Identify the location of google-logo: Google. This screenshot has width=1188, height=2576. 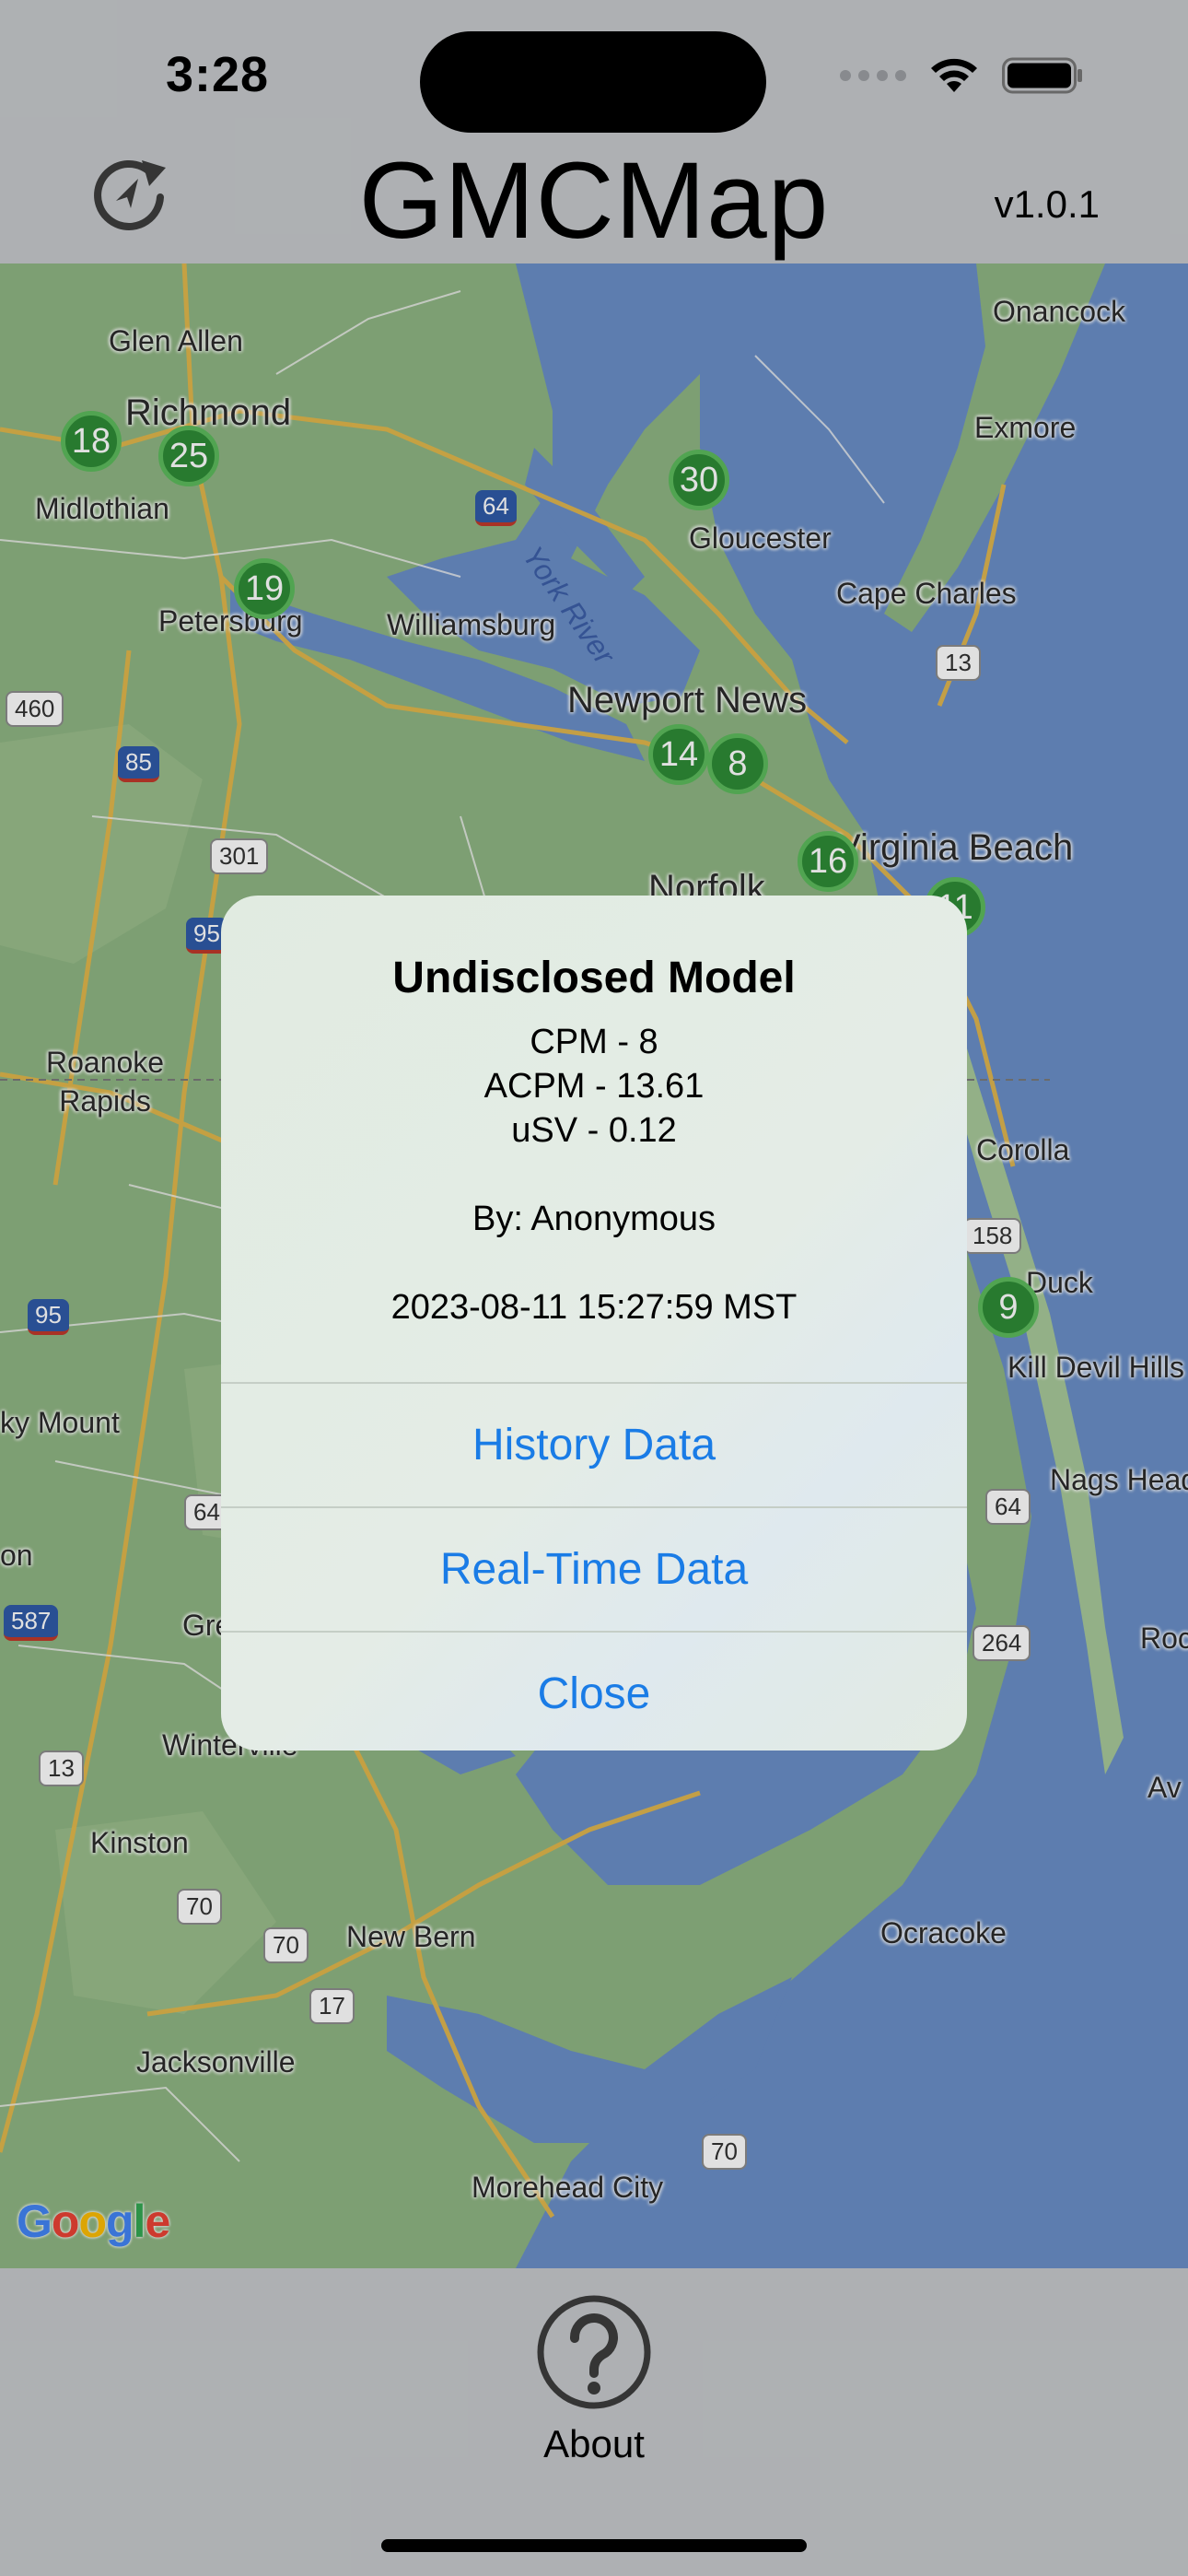
(93, 2221).